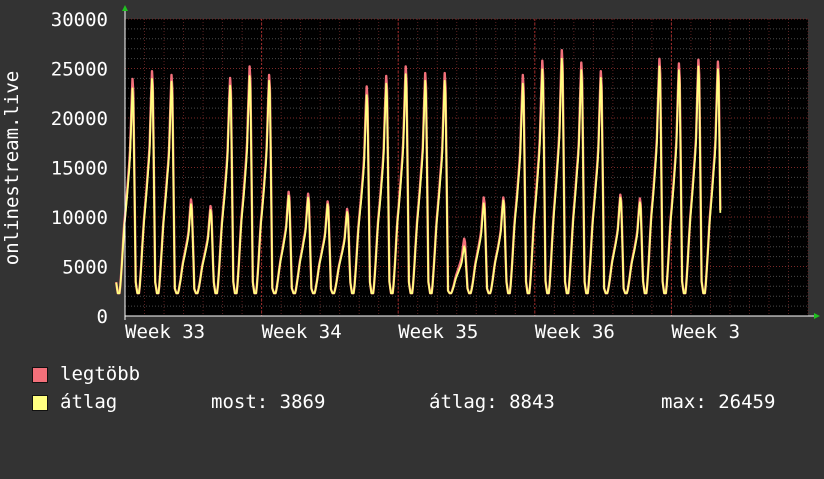  Describe the element at coordinates (268, 402) in the screenshot. I see `stat-now: most: 3869` at that location.